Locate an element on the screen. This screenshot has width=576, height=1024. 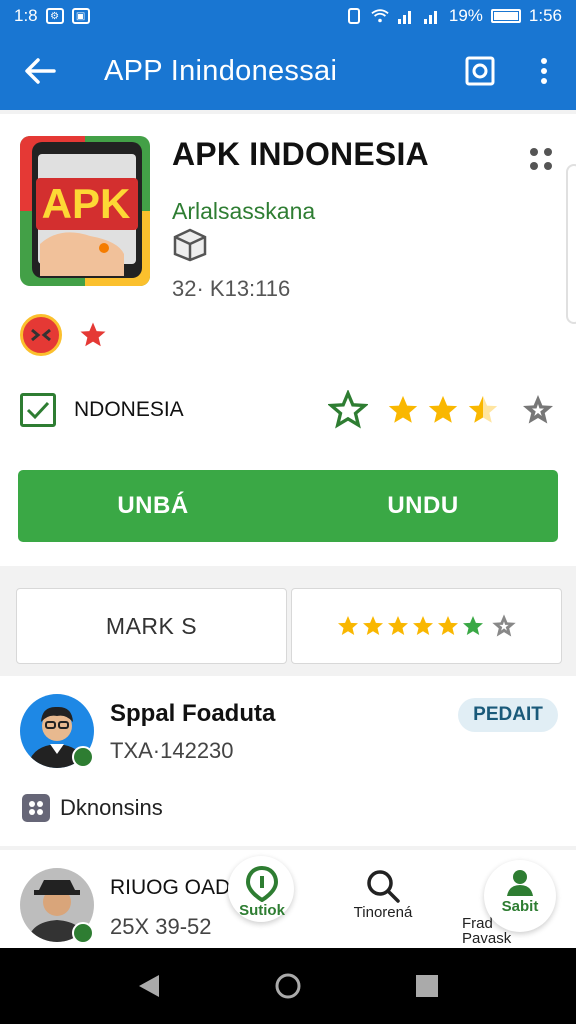
bottom-nav-item-1: Sutiok is located at coordinates (262, 892).